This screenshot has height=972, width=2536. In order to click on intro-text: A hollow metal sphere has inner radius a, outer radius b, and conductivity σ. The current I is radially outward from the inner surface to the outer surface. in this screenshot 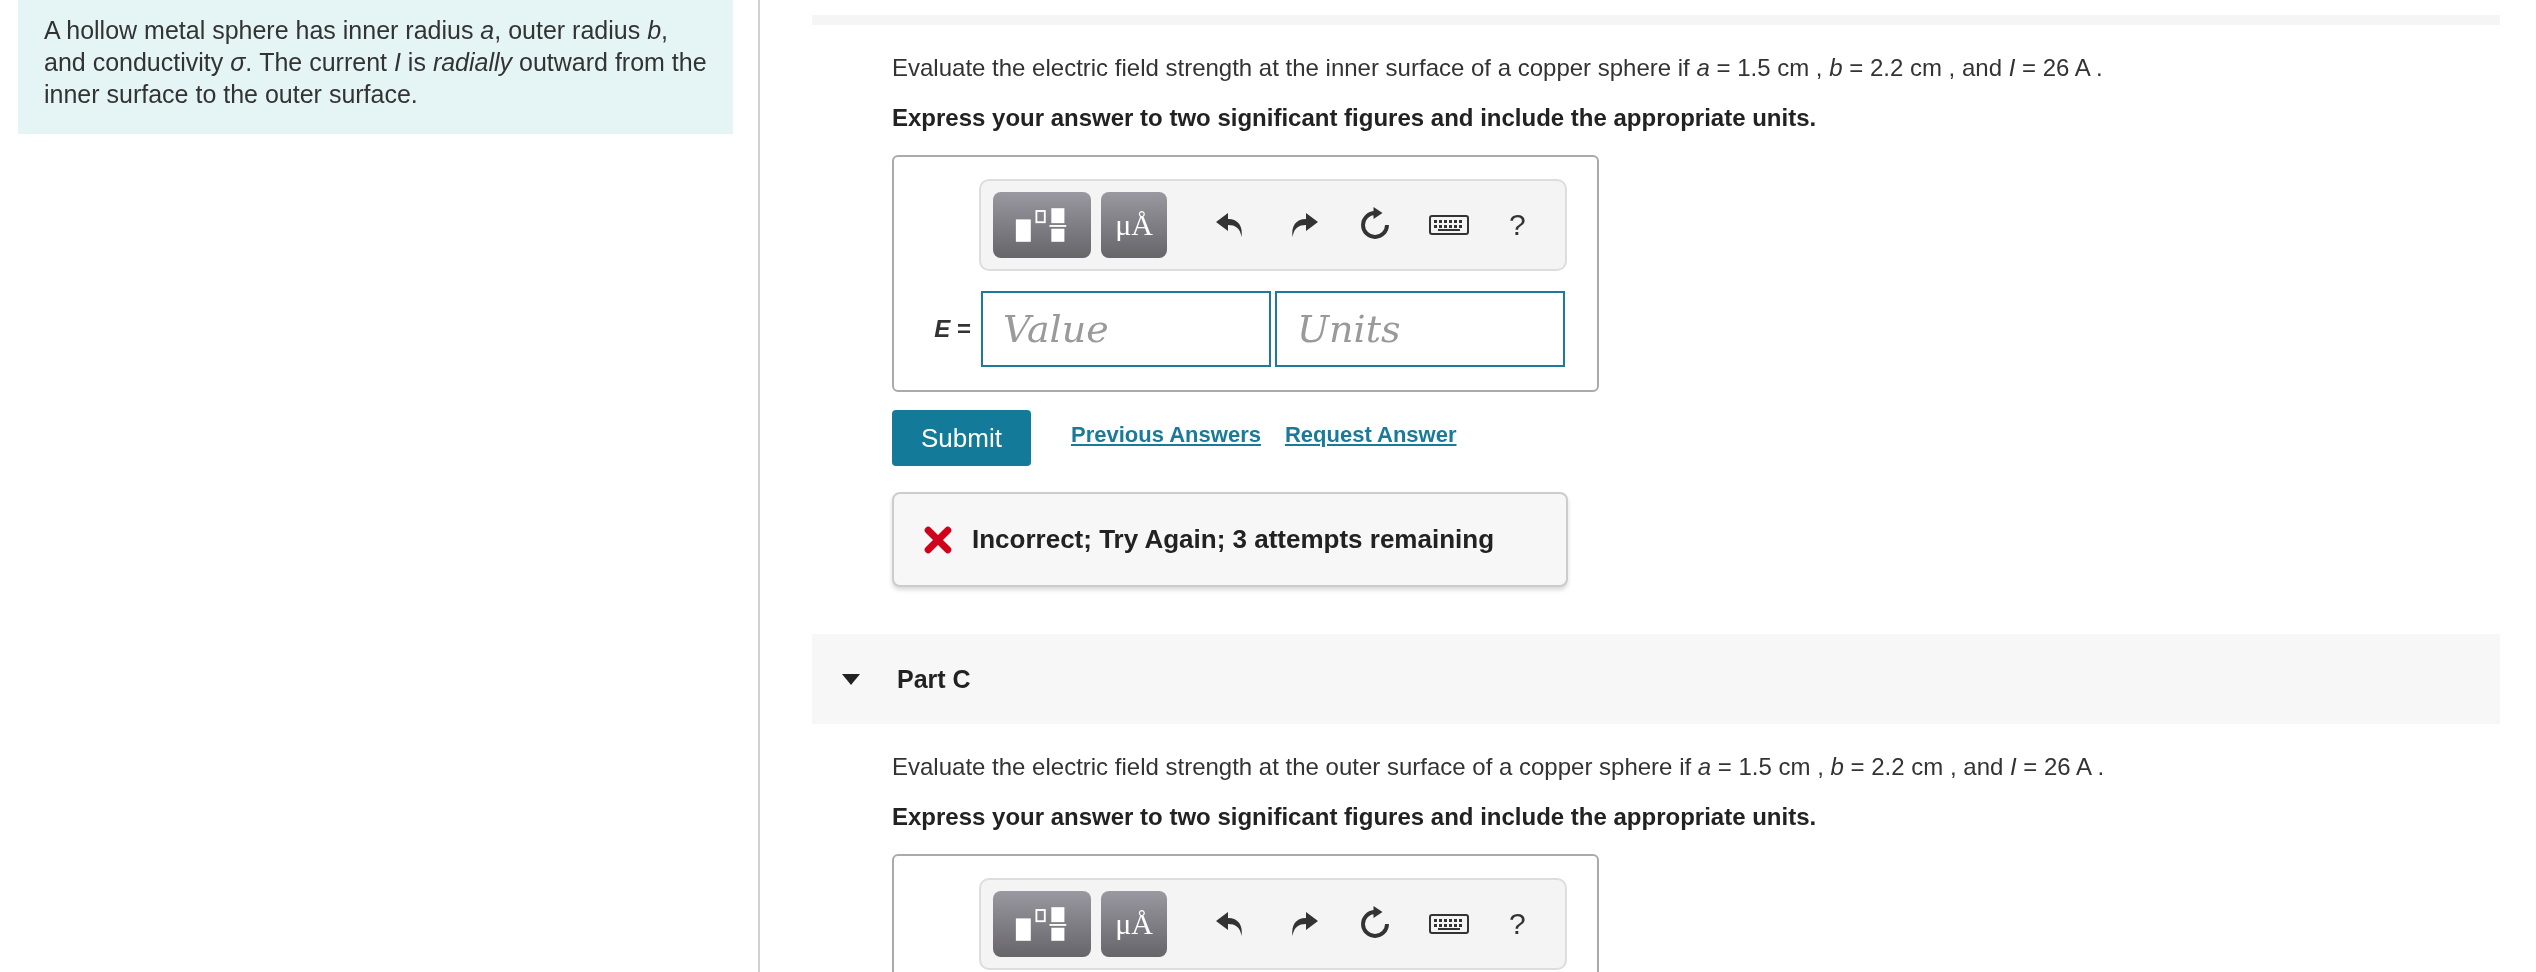, I will do `click(375, 62)`.